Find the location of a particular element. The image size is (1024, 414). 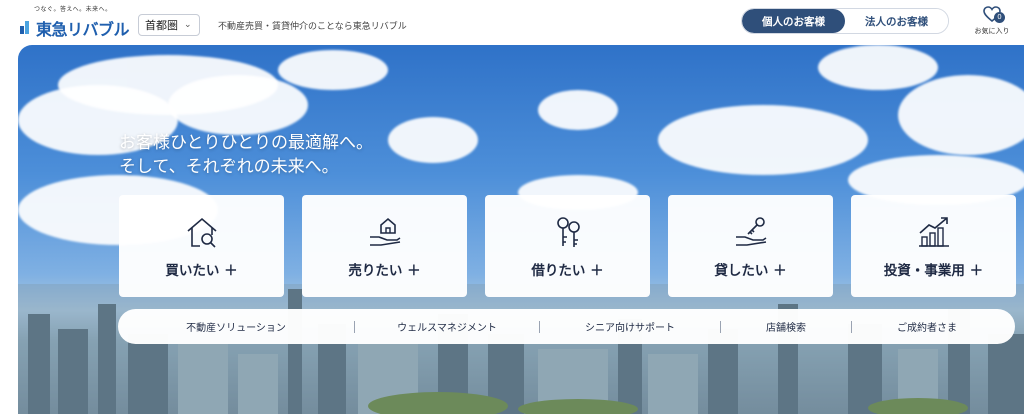

segment-corporate-button: 法人のお客様 is located at coordinates (896, 21).